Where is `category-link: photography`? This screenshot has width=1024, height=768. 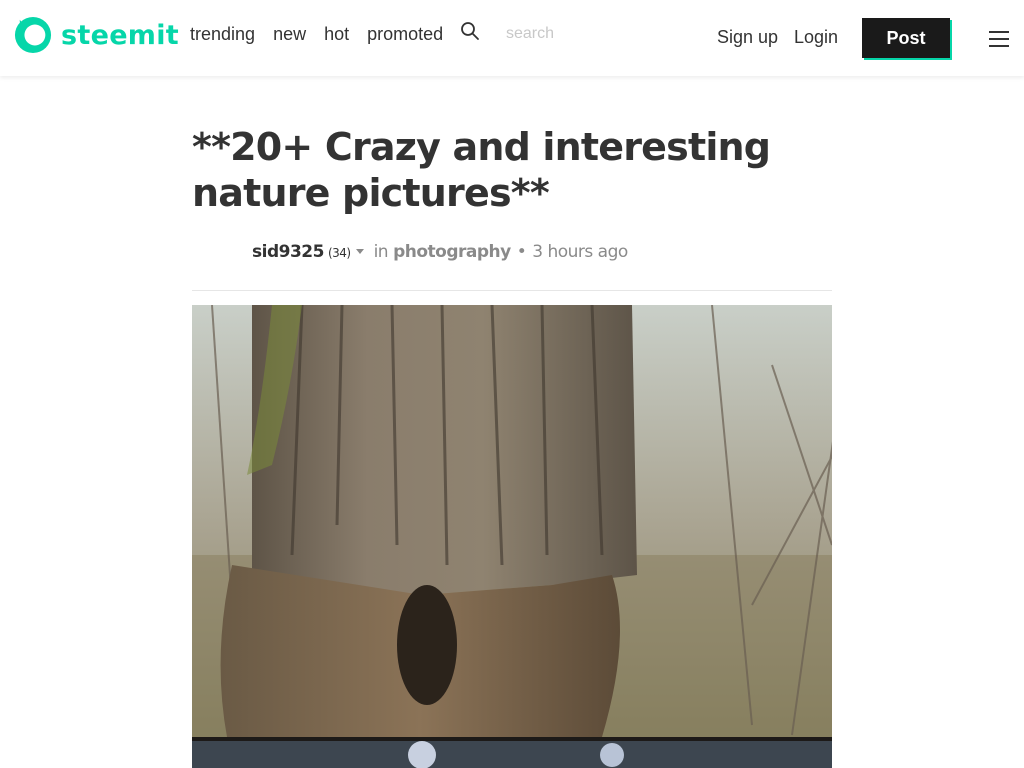
category-link: photography is located at coordinates (452, 252).